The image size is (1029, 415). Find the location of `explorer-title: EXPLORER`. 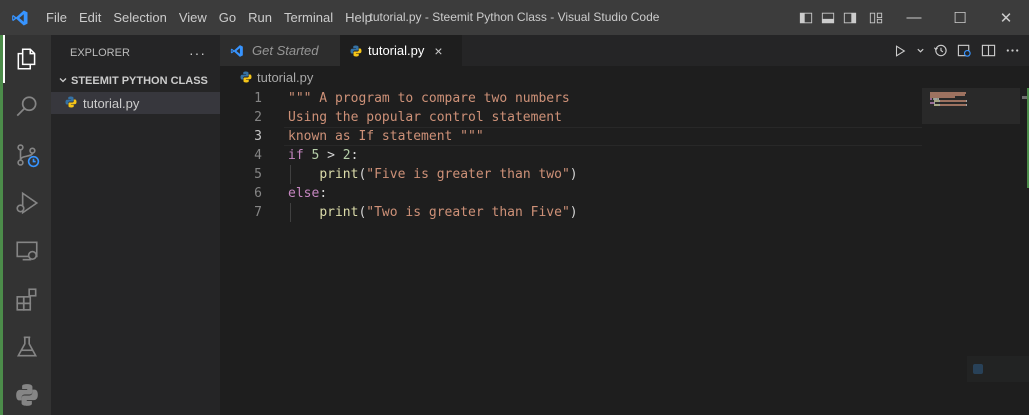

explorer-title: EXPLORER is located at coordinates (100, 52).